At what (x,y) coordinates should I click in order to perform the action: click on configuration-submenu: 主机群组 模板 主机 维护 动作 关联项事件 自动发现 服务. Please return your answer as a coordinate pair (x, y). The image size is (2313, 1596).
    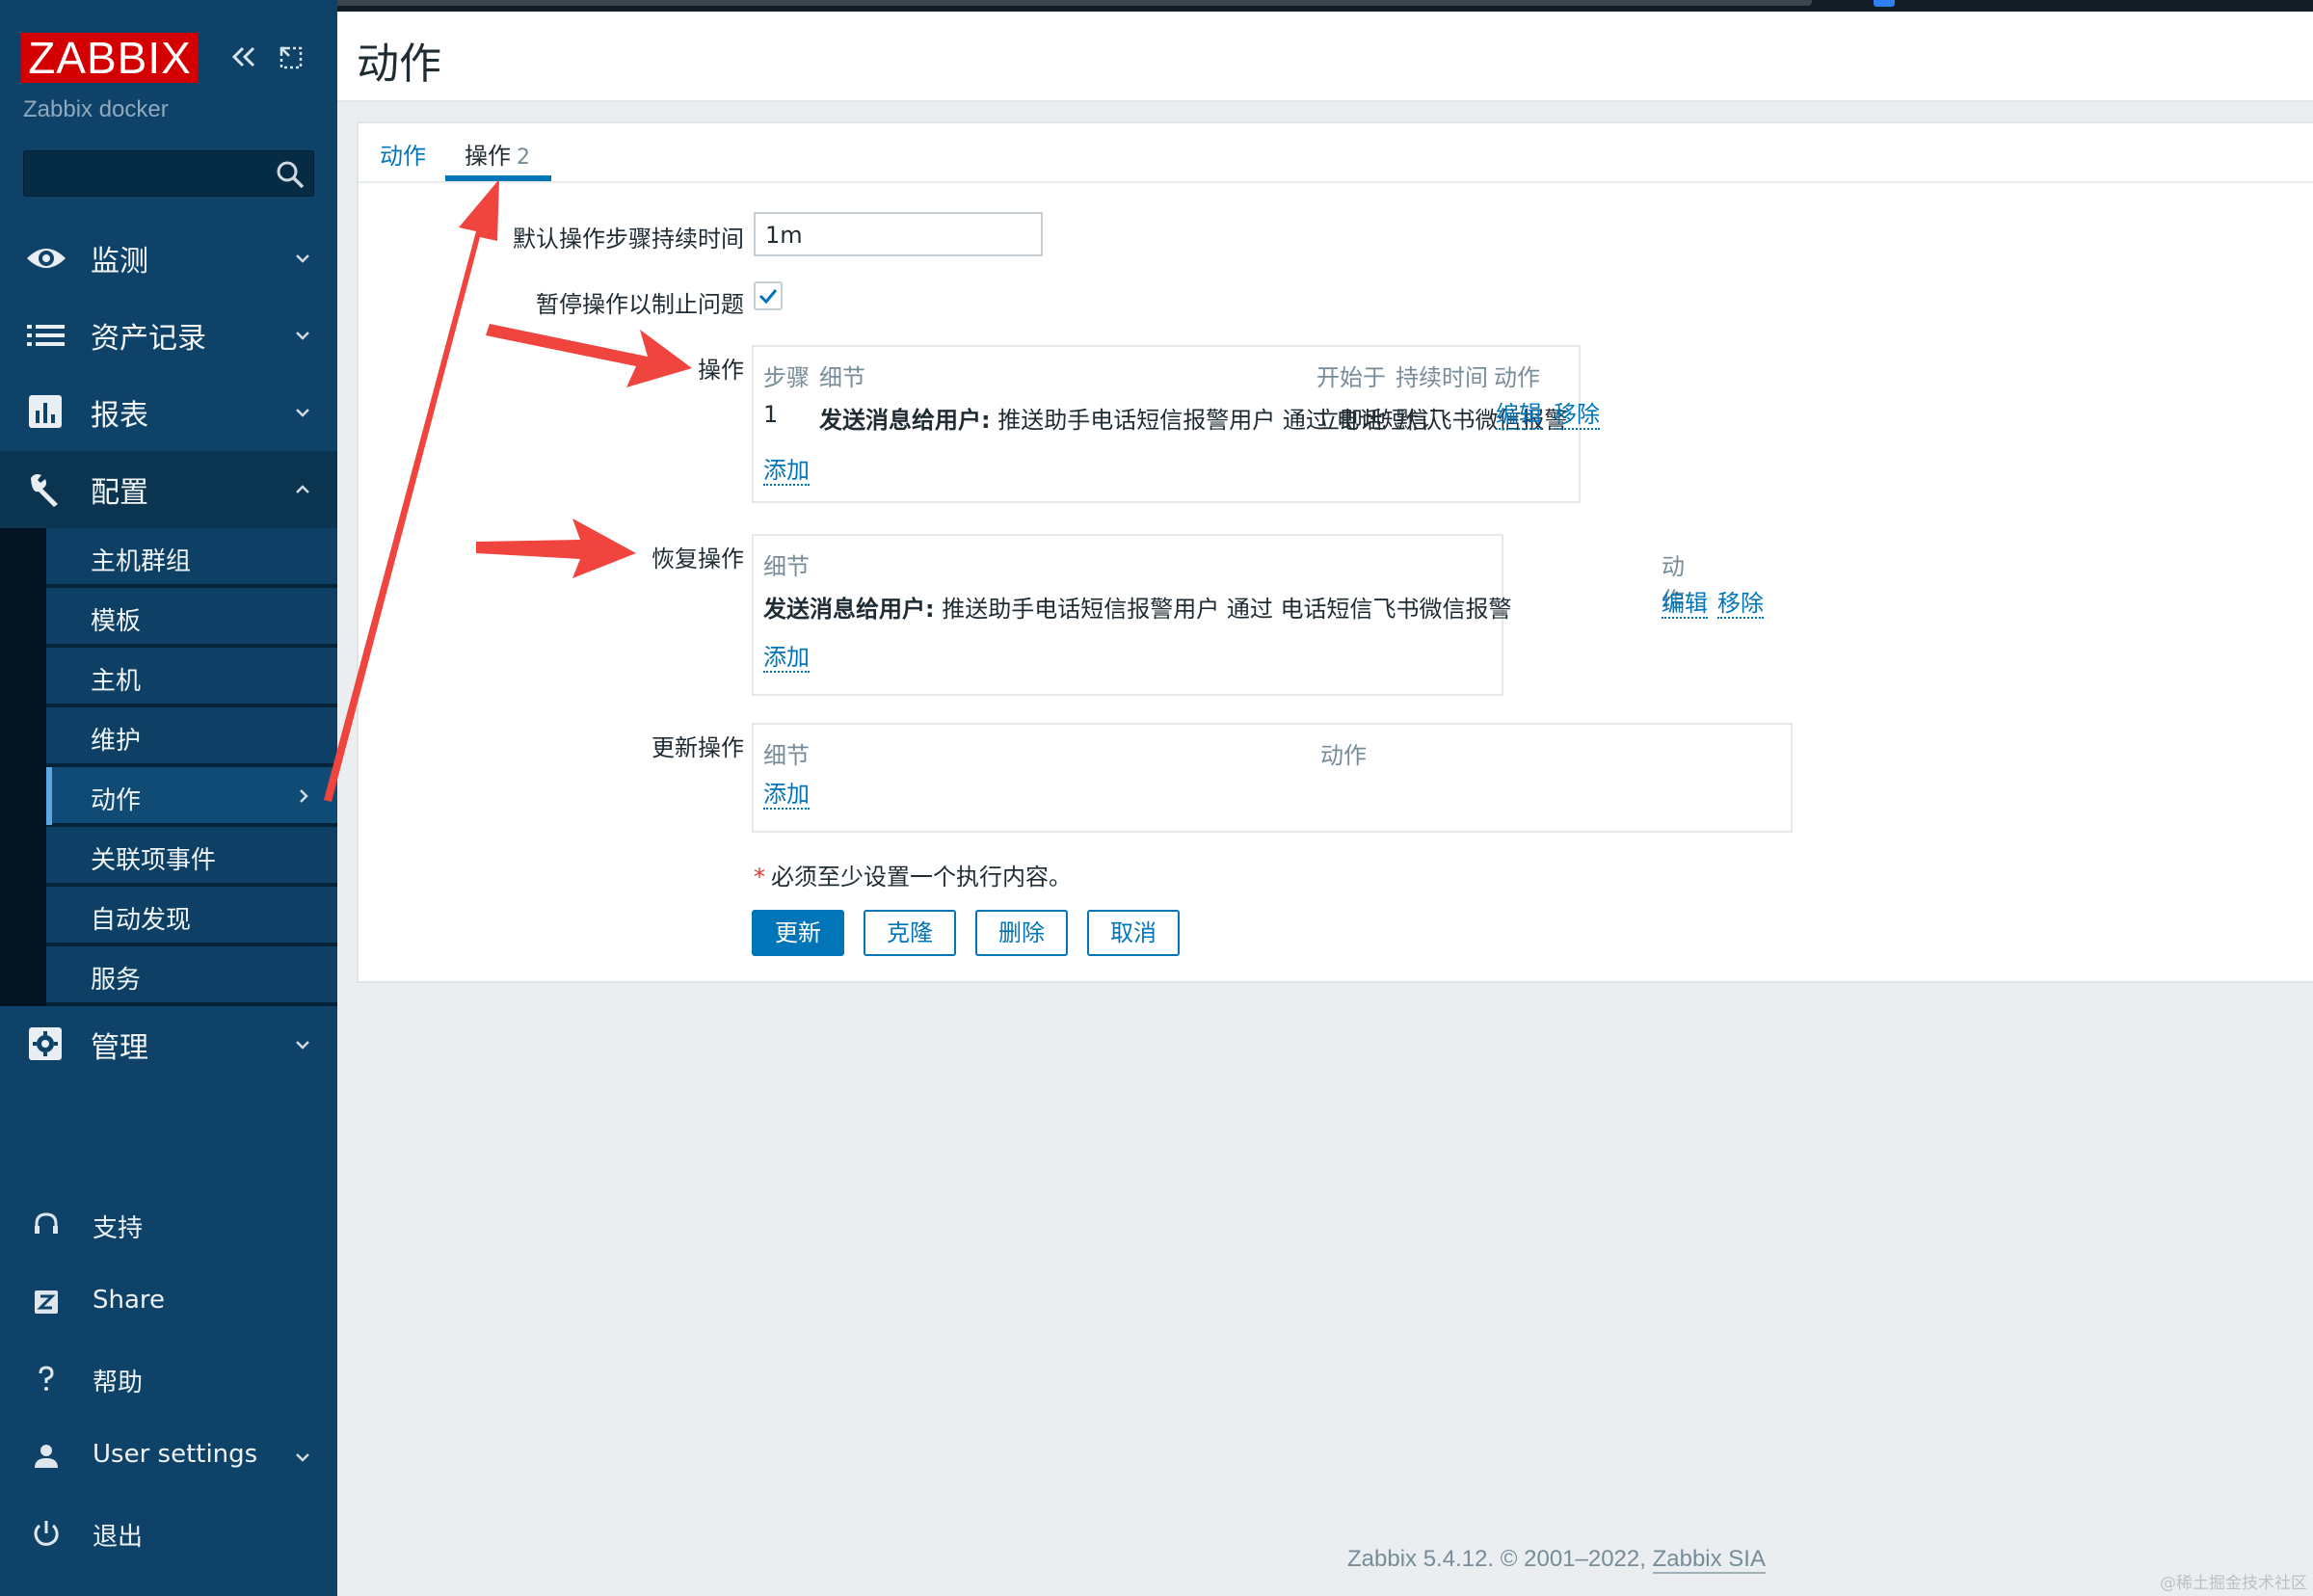
    Looking at the image, I should click on (168, 767).